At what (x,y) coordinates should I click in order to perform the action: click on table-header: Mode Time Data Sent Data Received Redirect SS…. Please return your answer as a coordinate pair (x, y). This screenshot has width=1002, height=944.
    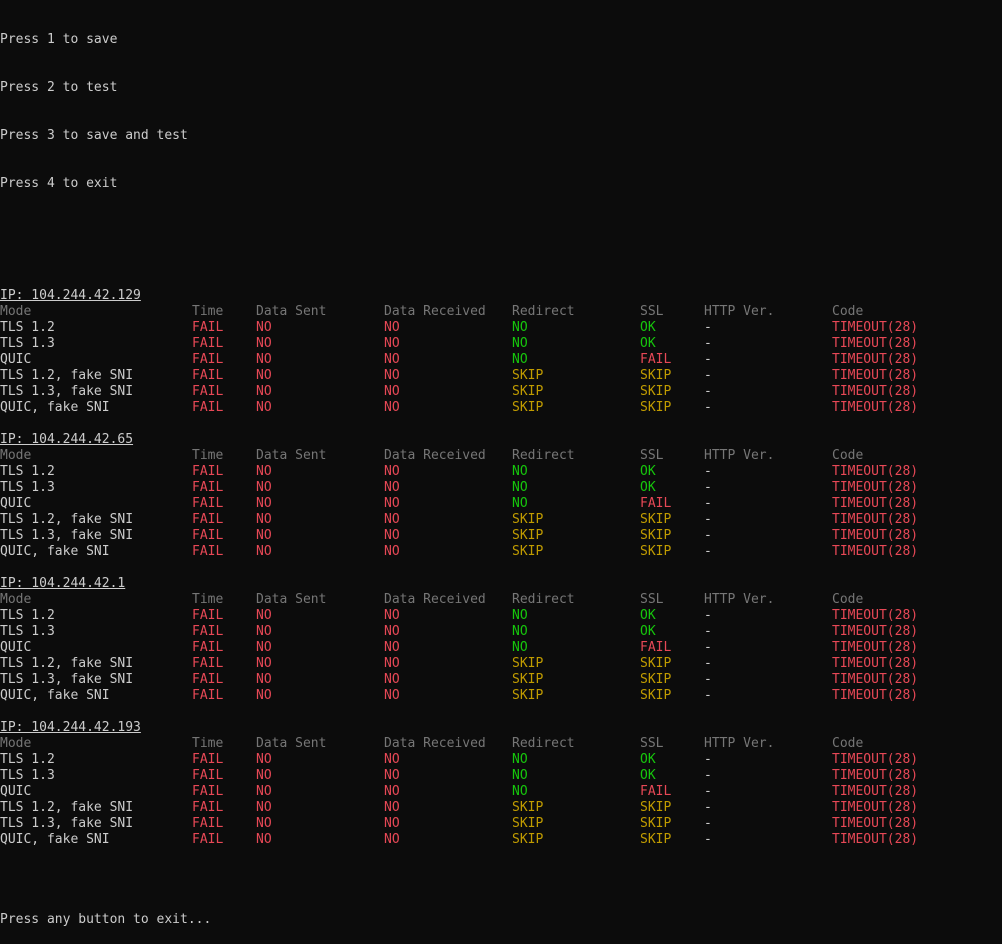
    Looking at the image, I should click on (501, 456).